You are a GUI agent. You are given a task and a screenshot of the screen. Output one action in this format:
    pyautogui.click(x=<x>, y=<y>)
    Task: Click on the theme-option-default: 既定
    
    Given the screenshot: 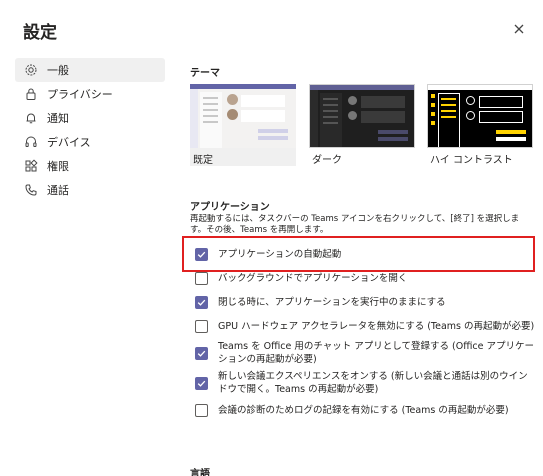 What is the action you would take?
    pyautogui.click(x=243, y=125)
    